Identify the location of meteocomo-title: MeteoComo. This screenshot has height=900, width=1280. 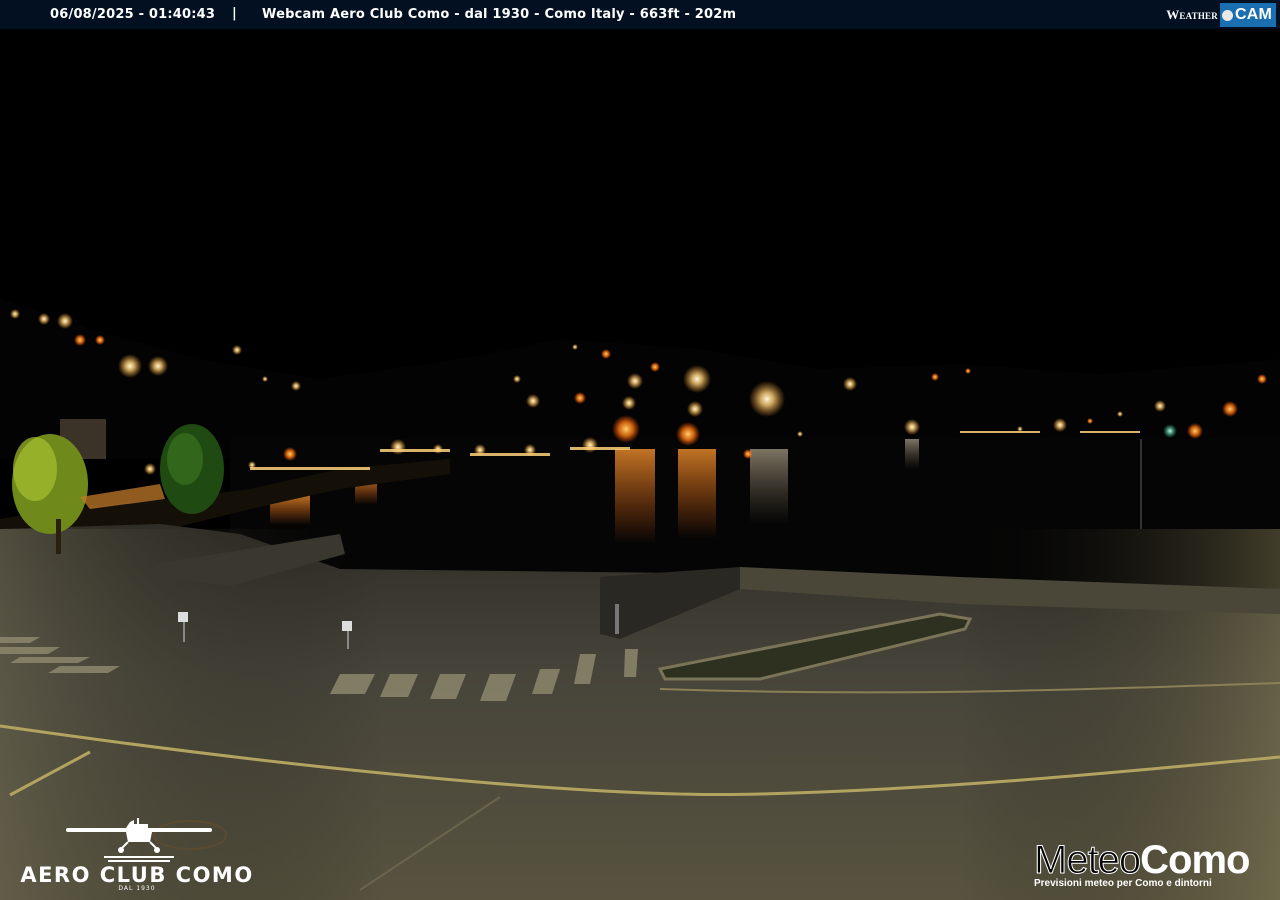
(1141, 860).